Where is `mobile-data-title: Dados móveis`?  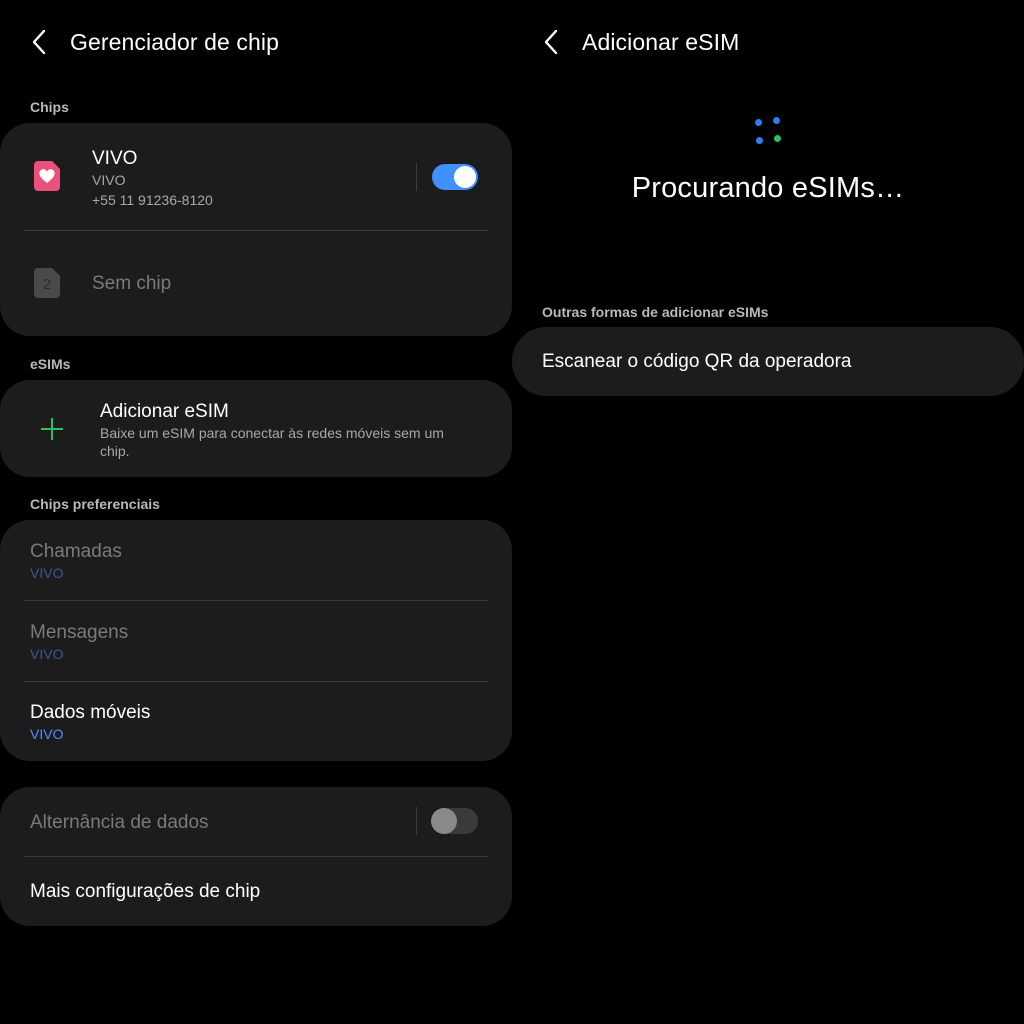 mobile-data-title: Dados móveis is located at coordinates (90, 712).